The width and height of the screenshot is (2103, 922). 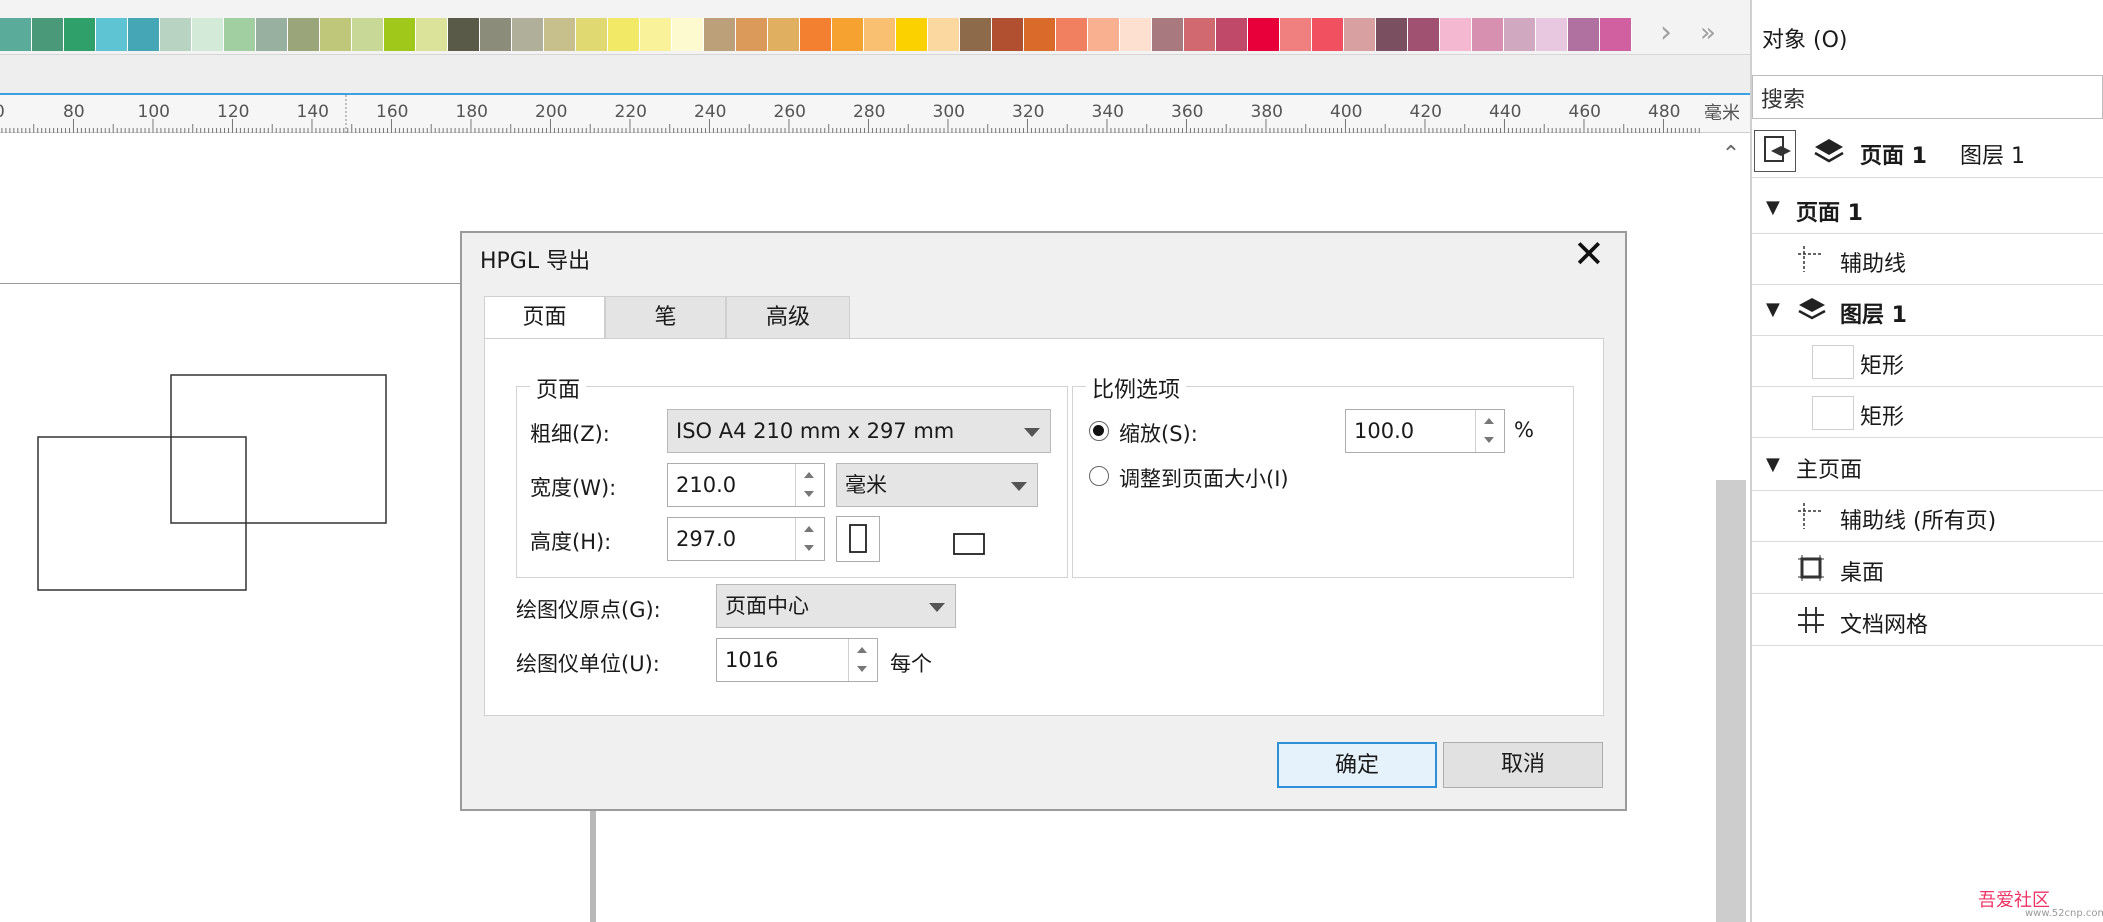 What do you see at coordinates (859, 431) in the screenshot?
I see `size-dropdown: ISO A4 210 mm x 297 mm` at bounding box center [859, 431].